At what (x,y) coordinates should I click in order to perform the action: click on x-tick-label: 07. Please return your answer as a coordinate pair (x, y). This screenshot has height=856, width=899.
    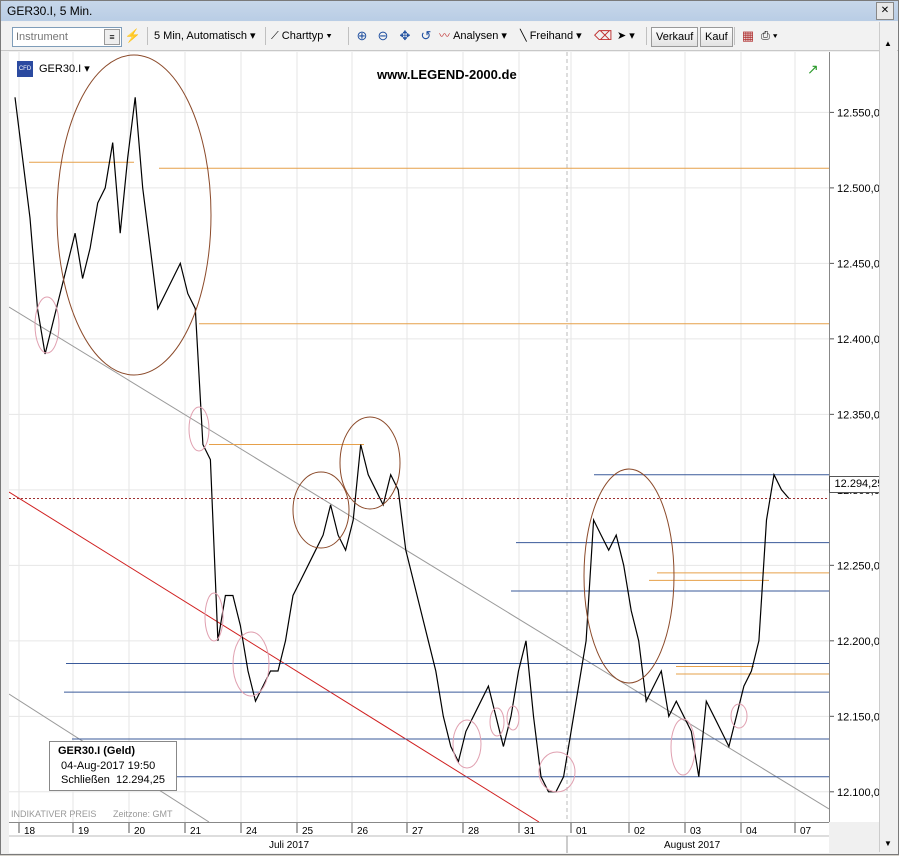
    Looking at the image, I should click on (806, 831).